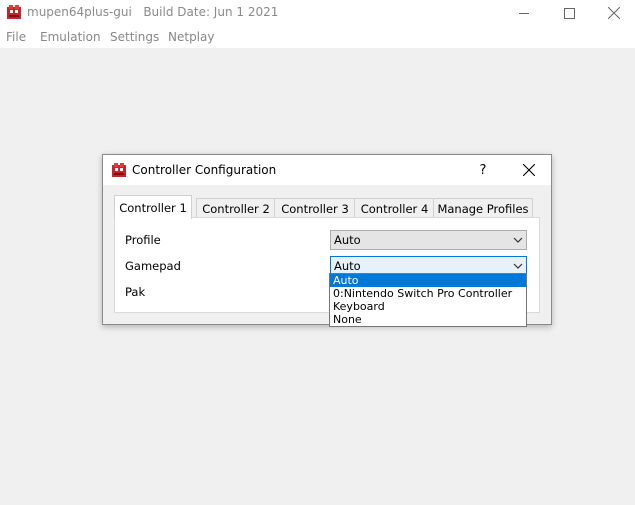  What do you see at coordinates (134, 37) in the screenshot?
I see `menu-settings: Settings` at bounding box center [134, 37].